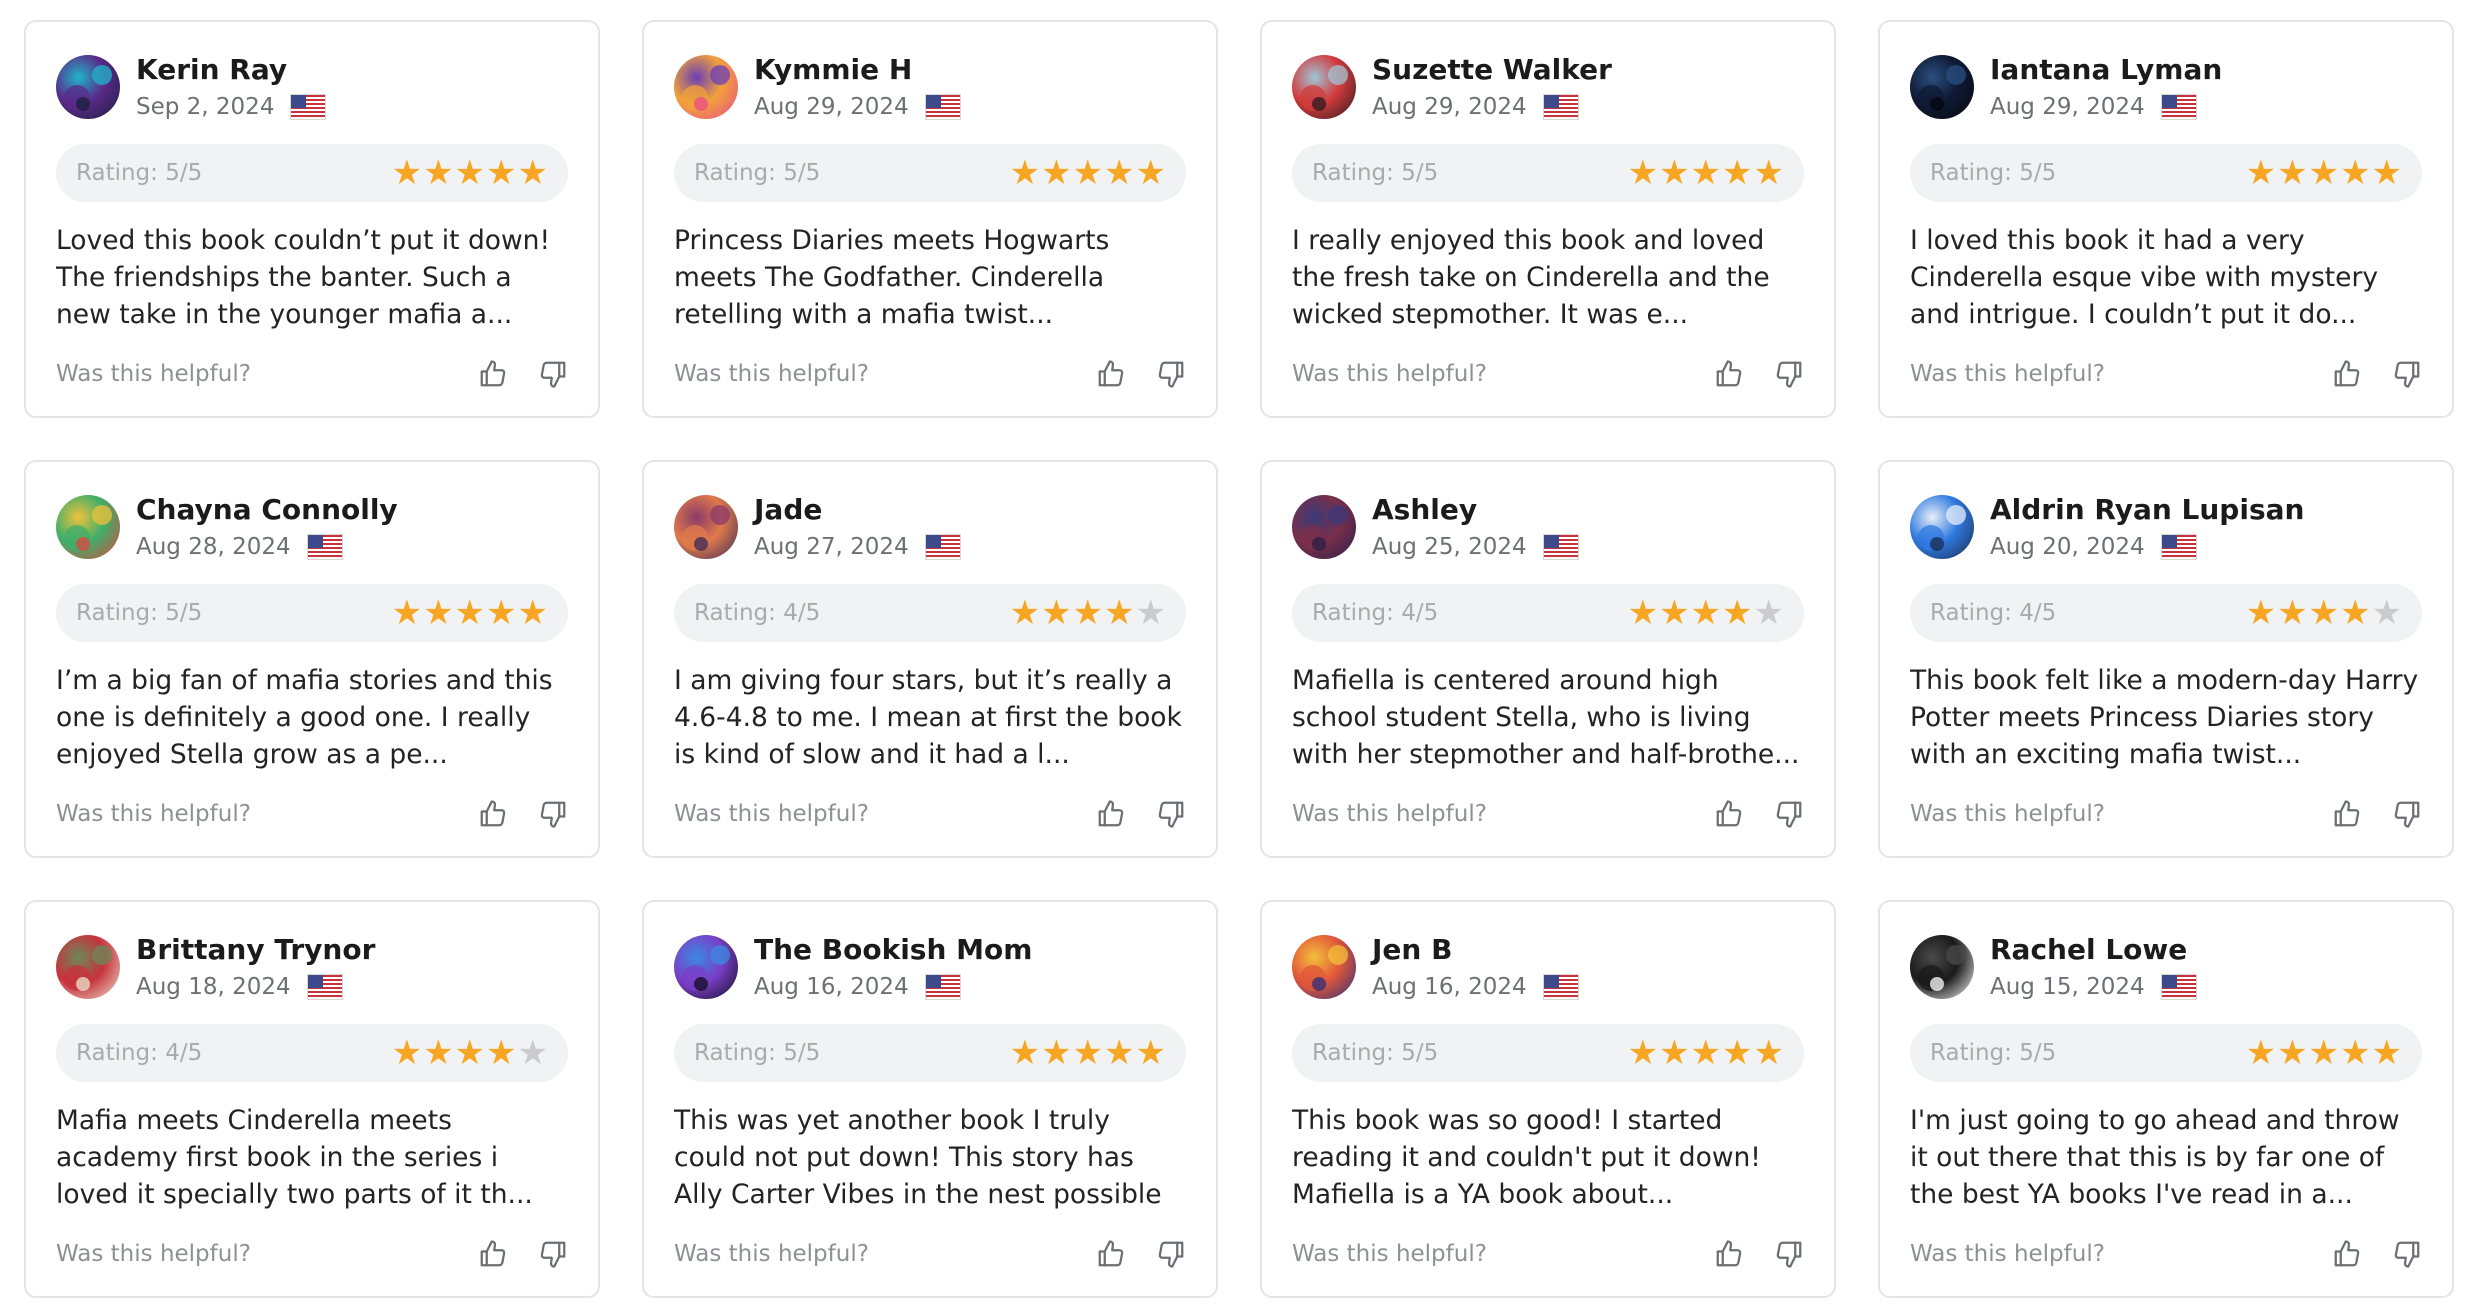 The width and height of the screenshot is (2476, 1312). I want to click on review-header: Kerin Ray Sep 2, 2024, so click(312, 87).